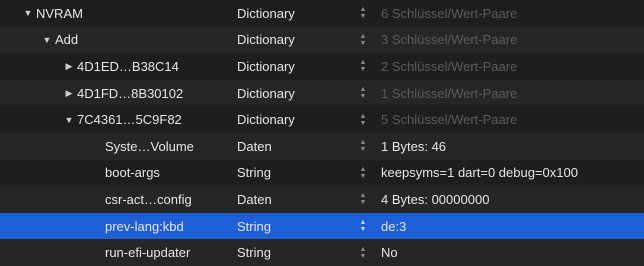  What do you see at coordinates (147, 252) in the screenshot?
I see `row-key-label: run-efi-updater` at bounding box center [147, 252].